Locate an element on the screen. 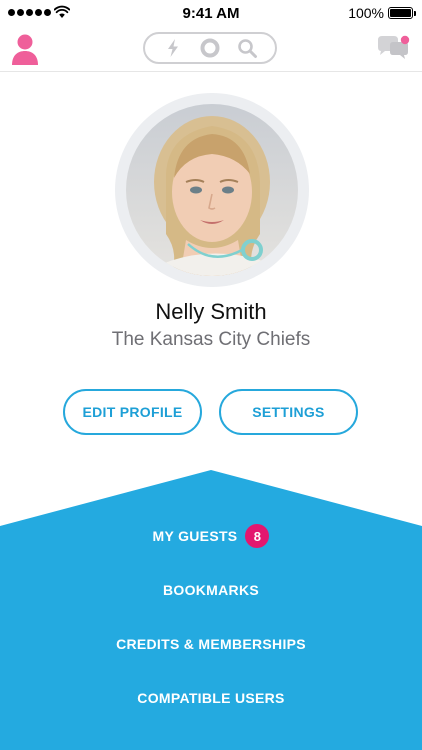 This screenshot has width=422, height=750. battery-icon is located at coordinates (402, 13).